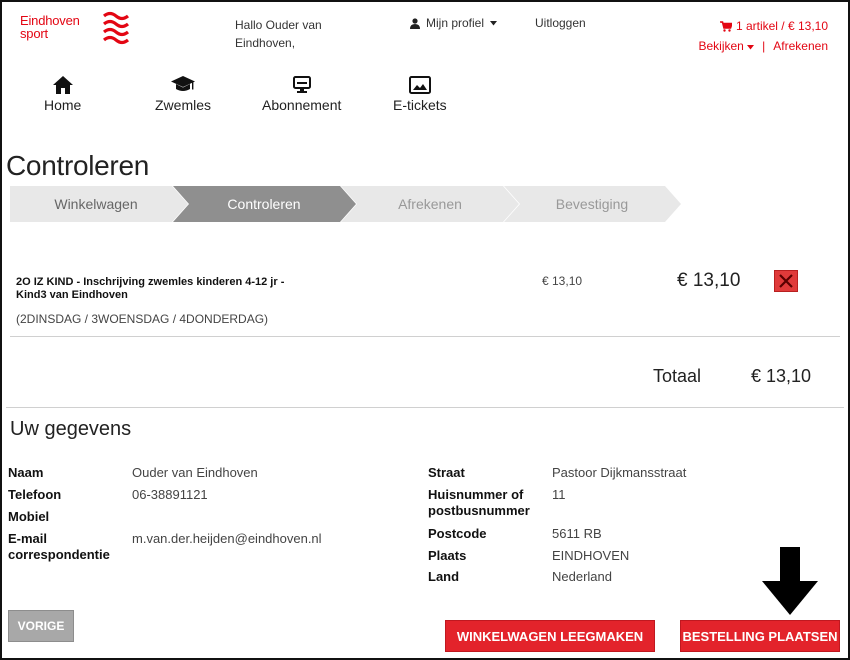 This screenshot has width=850, height=660. I want to click on cart-icon, so click(725, 26).